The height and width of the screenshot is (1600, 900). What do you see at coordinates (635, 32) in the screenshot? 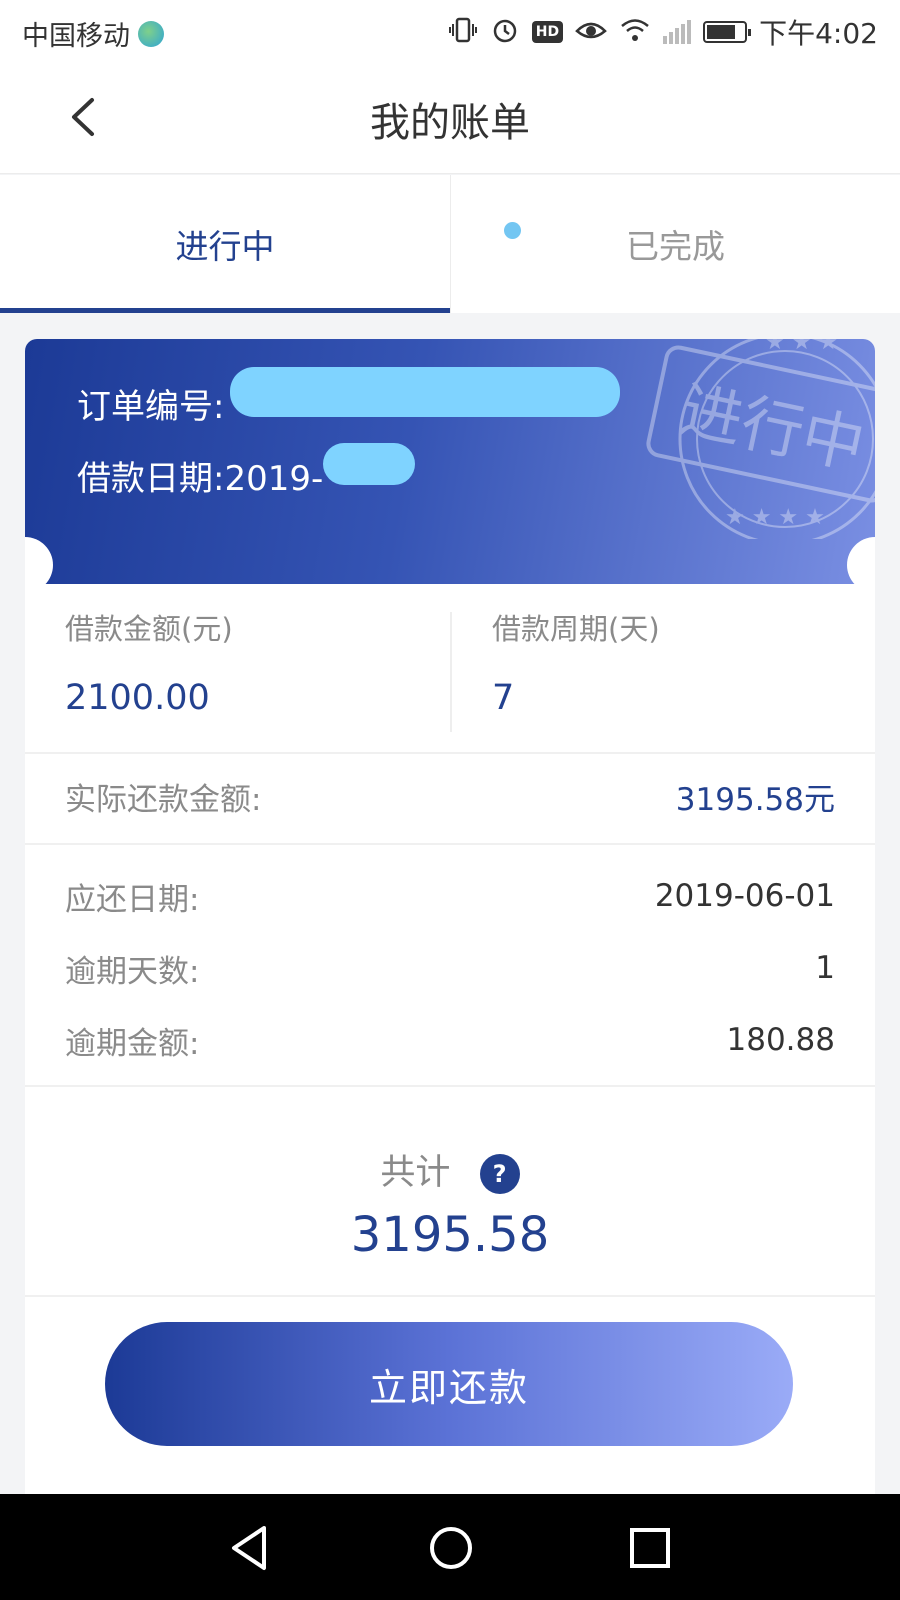
I see `wifi-icon` at bounding box center [635, 32].